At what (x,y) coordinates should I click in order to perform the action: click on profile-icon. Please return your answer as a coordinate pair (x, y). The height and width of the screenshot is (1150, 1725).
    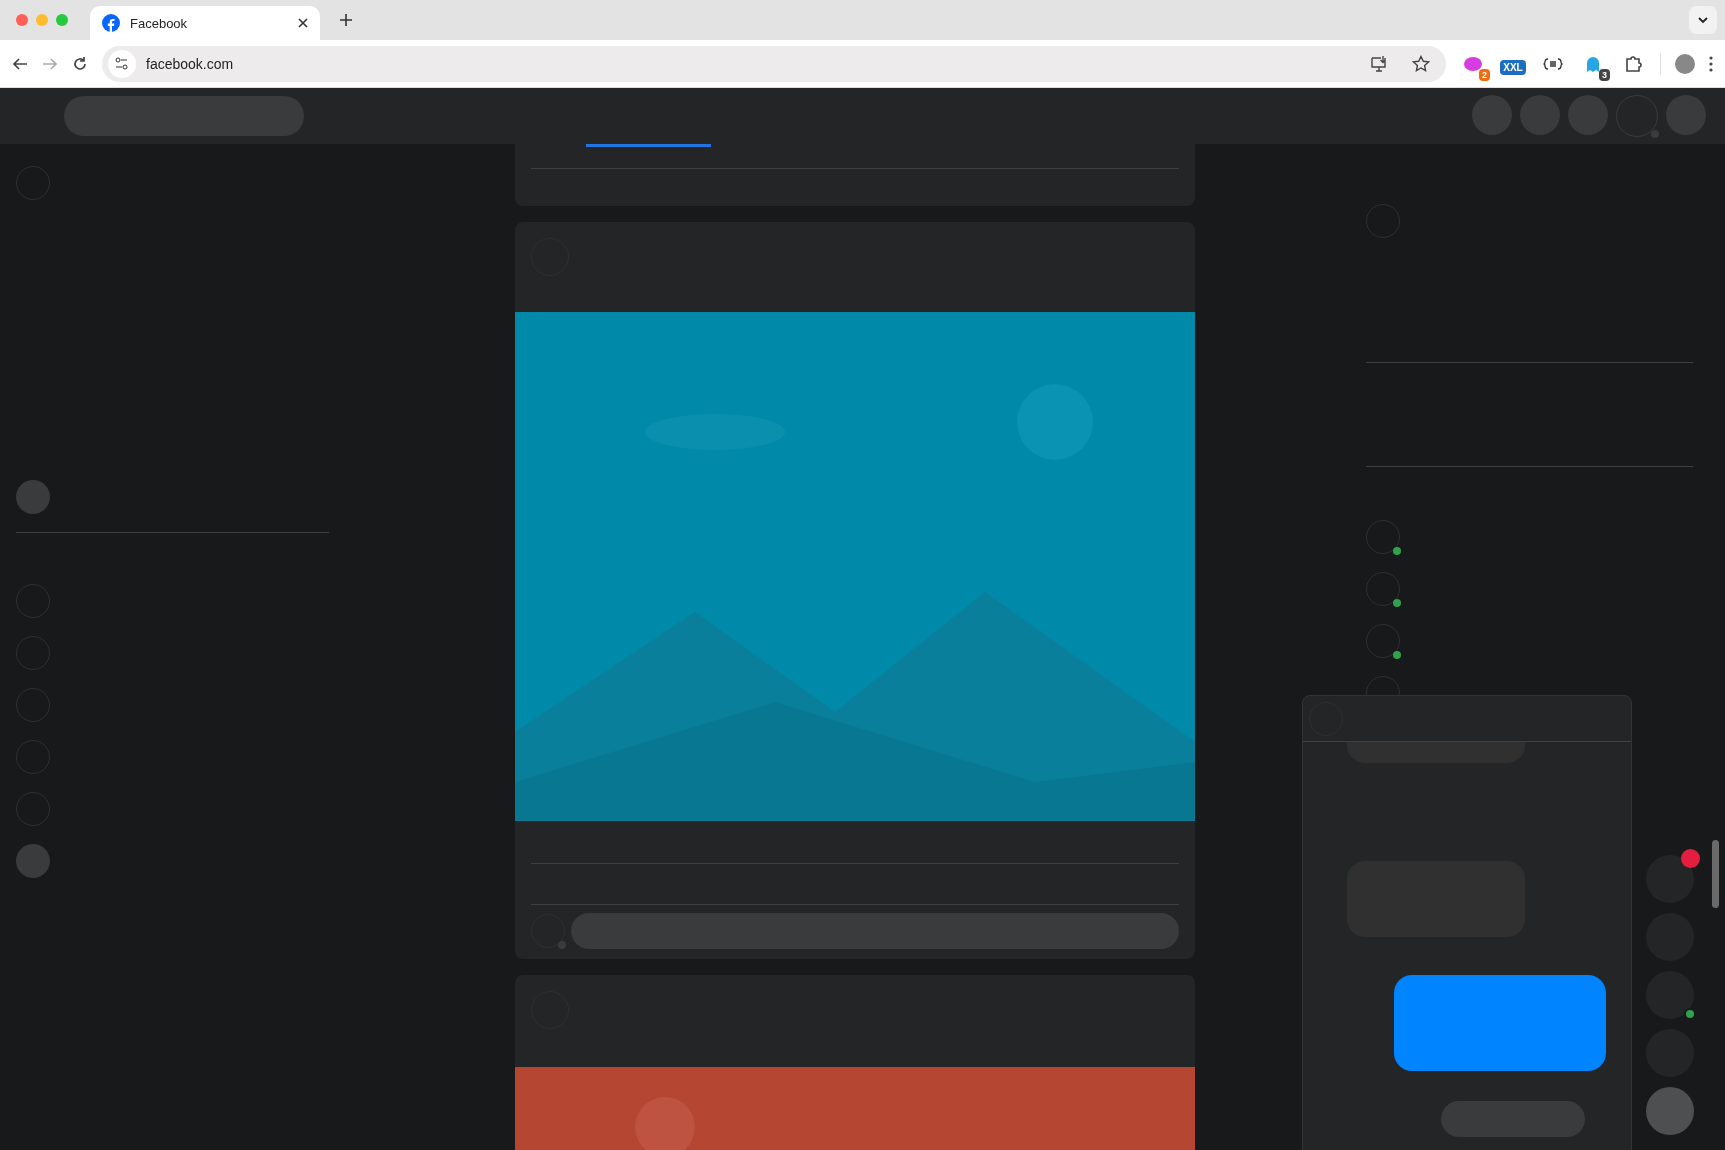
    Looking at the image, I should click on (1685, 63).